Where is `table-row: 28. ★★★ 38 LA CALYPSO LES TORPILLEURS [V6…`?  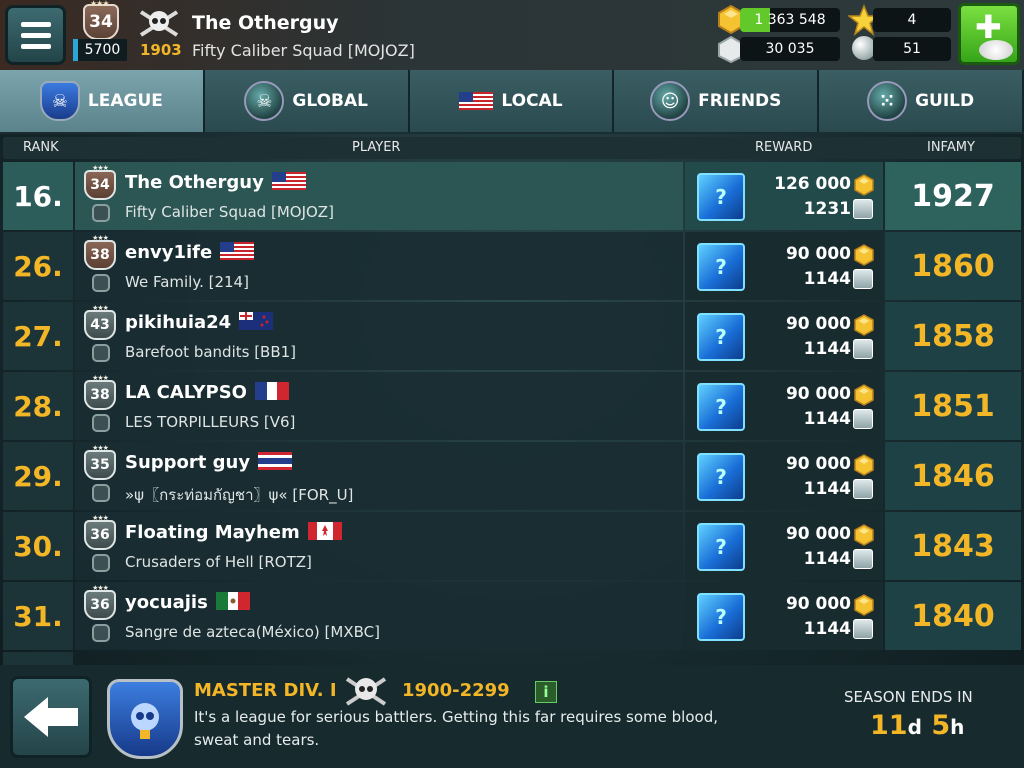 table-row: 28. ★★★ 38 LA CALYPSO LES TORPILLEURS [V6… is located at coordinates (512, 406).